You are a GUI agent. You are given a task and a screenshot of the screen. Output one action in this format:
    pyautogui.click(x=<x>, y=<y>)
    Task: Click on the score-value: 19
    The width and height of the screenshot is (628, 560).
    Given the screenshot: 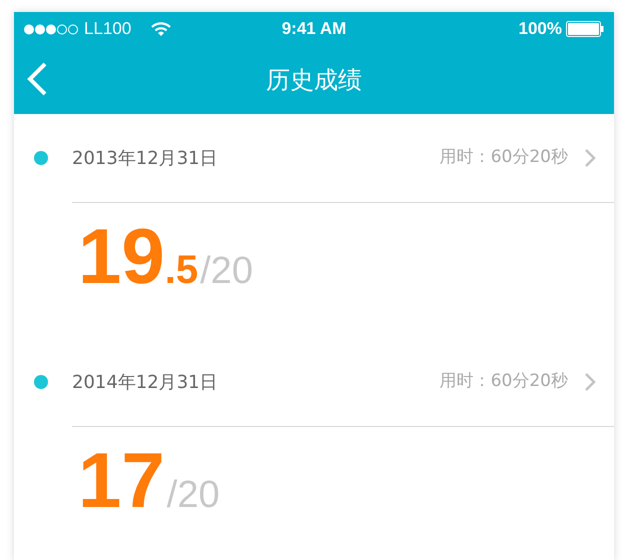 What is the action you would take?
    pyautogui.click(x=121, y=256)
    